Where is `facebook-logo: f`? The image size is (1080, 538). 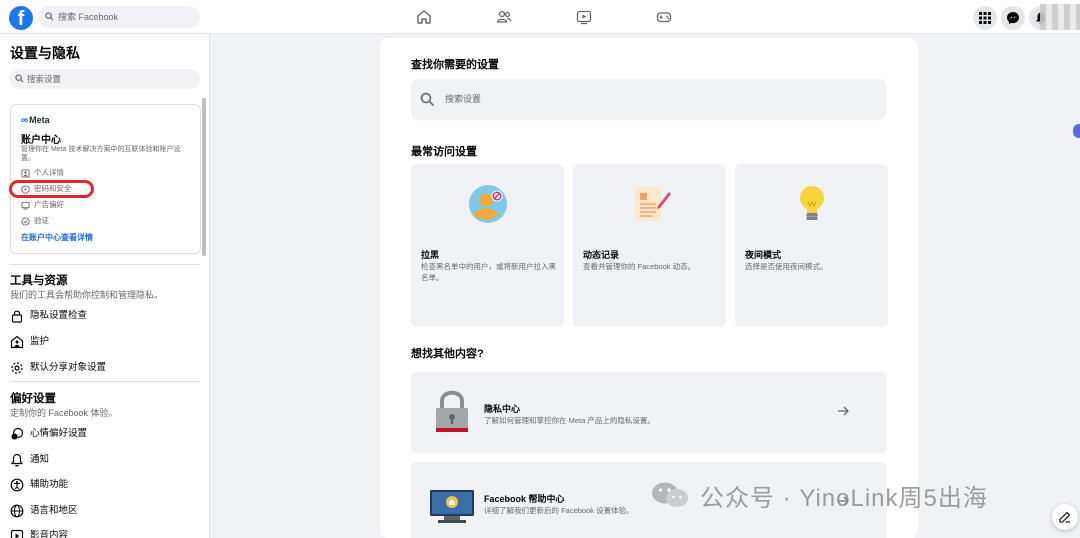
facebook-logo: f is located at coordinates (21, 18).